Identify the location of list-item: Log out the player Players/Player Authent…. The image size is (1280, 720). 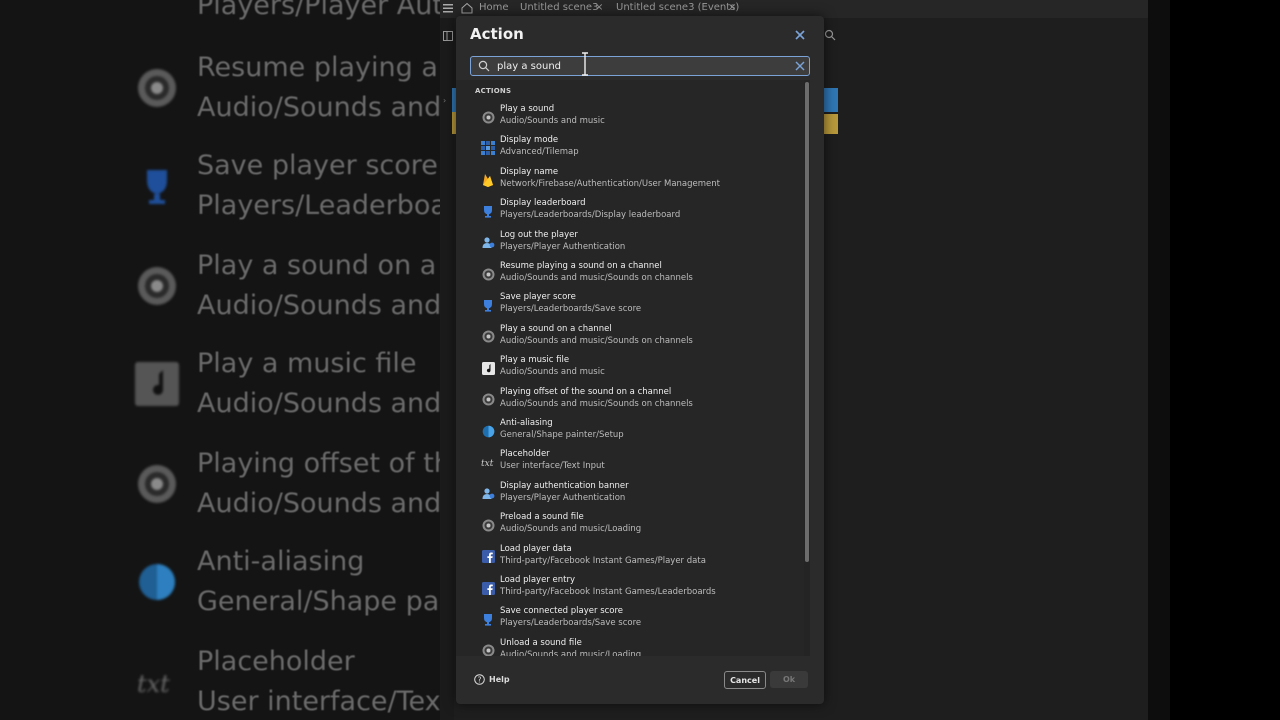
(636, 244).